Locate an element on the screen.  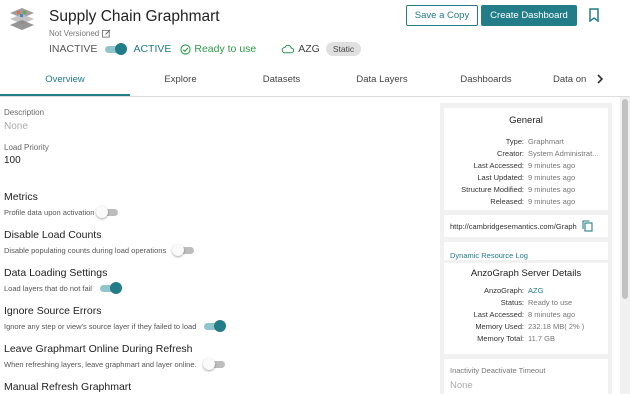
edit-icon is located at coordinates (106, 33).